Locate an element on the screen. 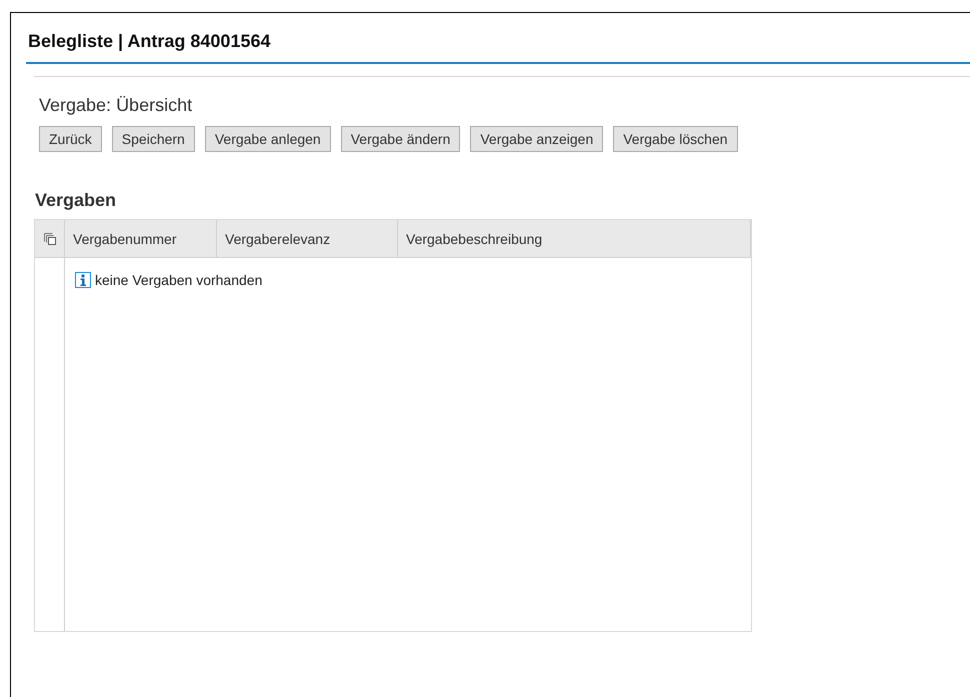 The height and width of the screenshot is (697, 970). column-header: Vergabebeschreibung is located at coordinates (574, 239).